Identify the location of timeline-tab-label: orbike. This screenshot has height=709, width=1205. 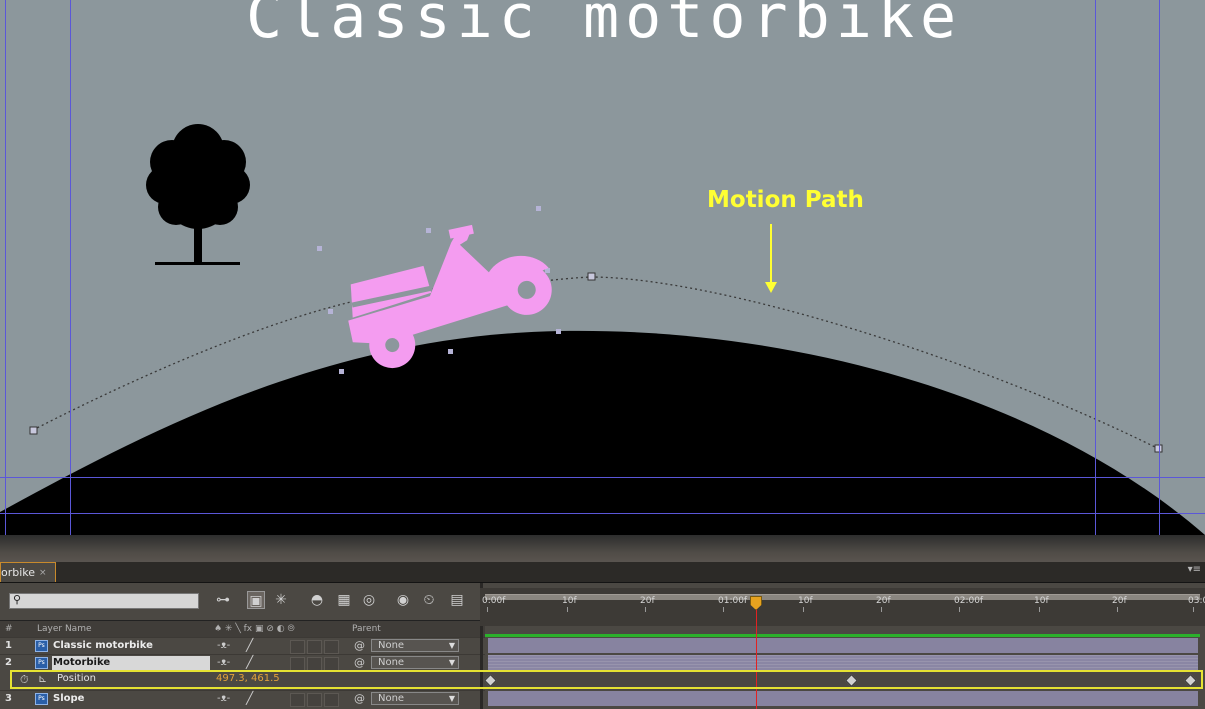
(18, 572).